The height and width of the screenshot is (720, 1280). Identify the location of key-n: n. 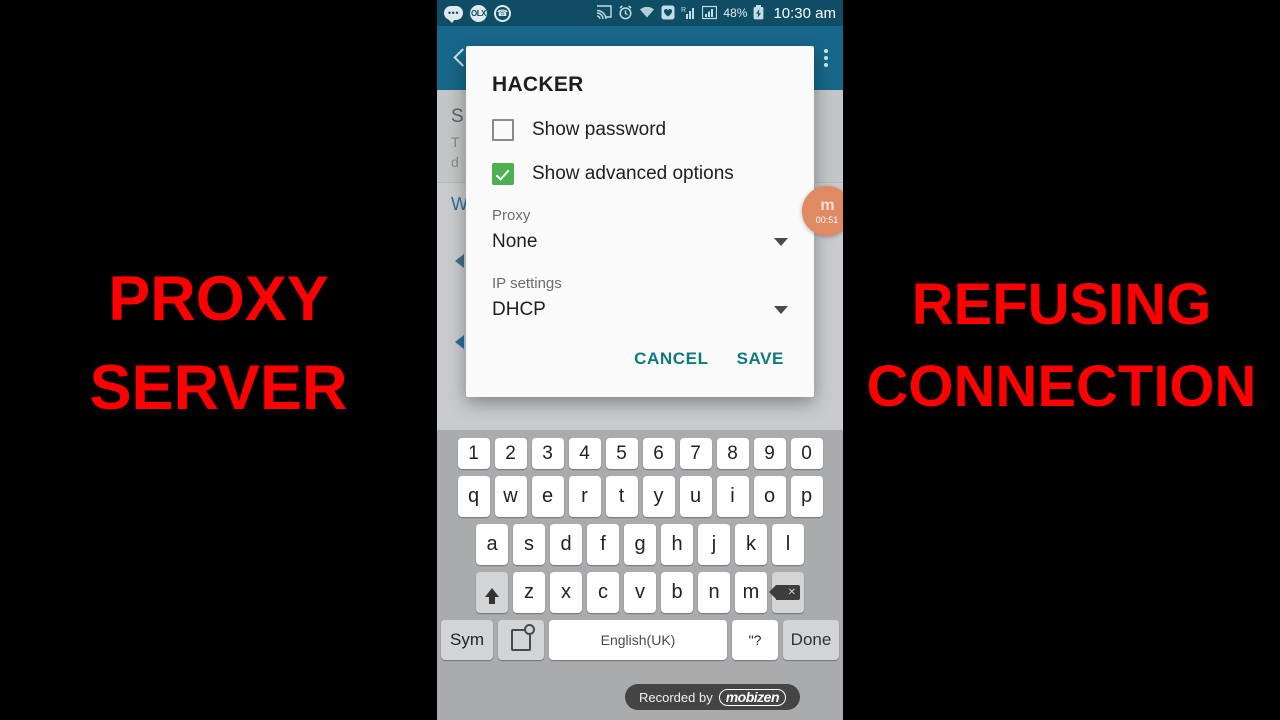
(714, 592).